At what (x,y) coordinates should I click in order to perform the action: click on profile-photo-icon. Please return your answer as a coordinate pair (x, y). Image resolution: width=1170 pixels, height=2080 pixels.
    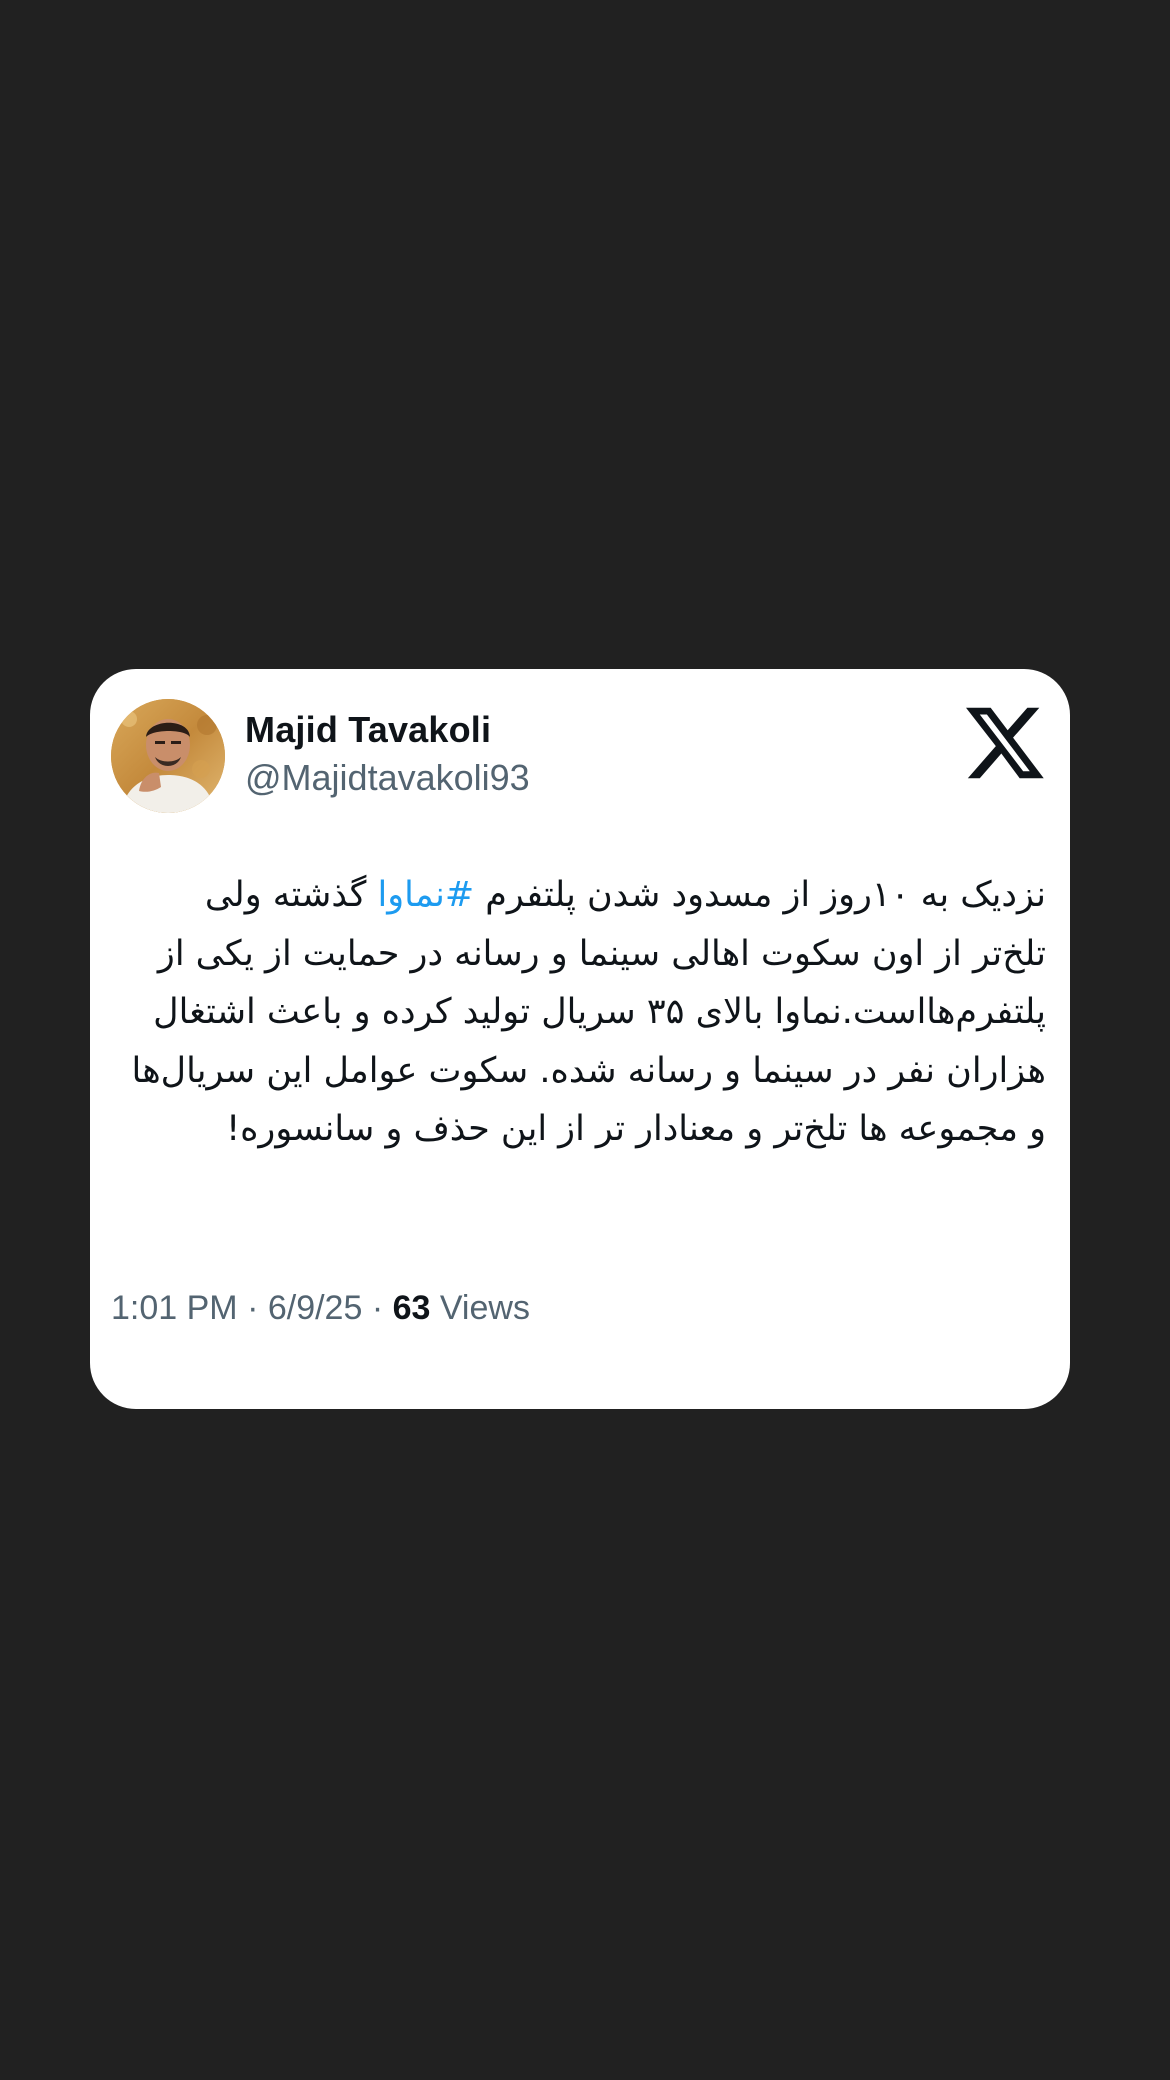
    Looking at the image, I should click on (168, 756).